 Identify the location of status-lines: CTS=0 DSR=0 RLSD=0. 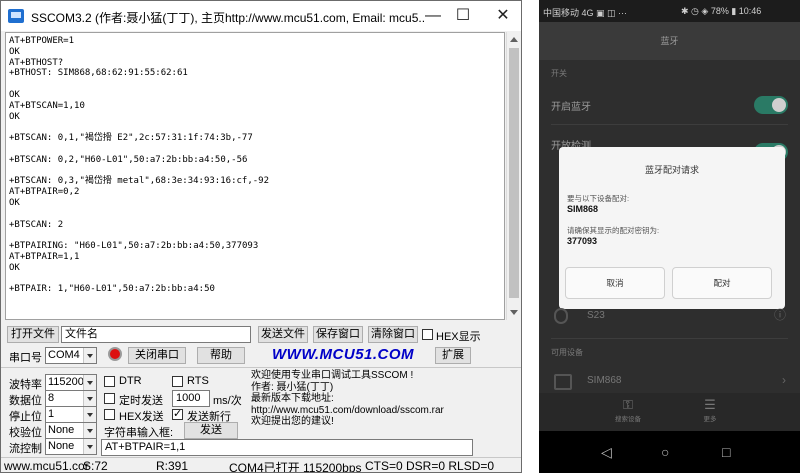
(430, 466).